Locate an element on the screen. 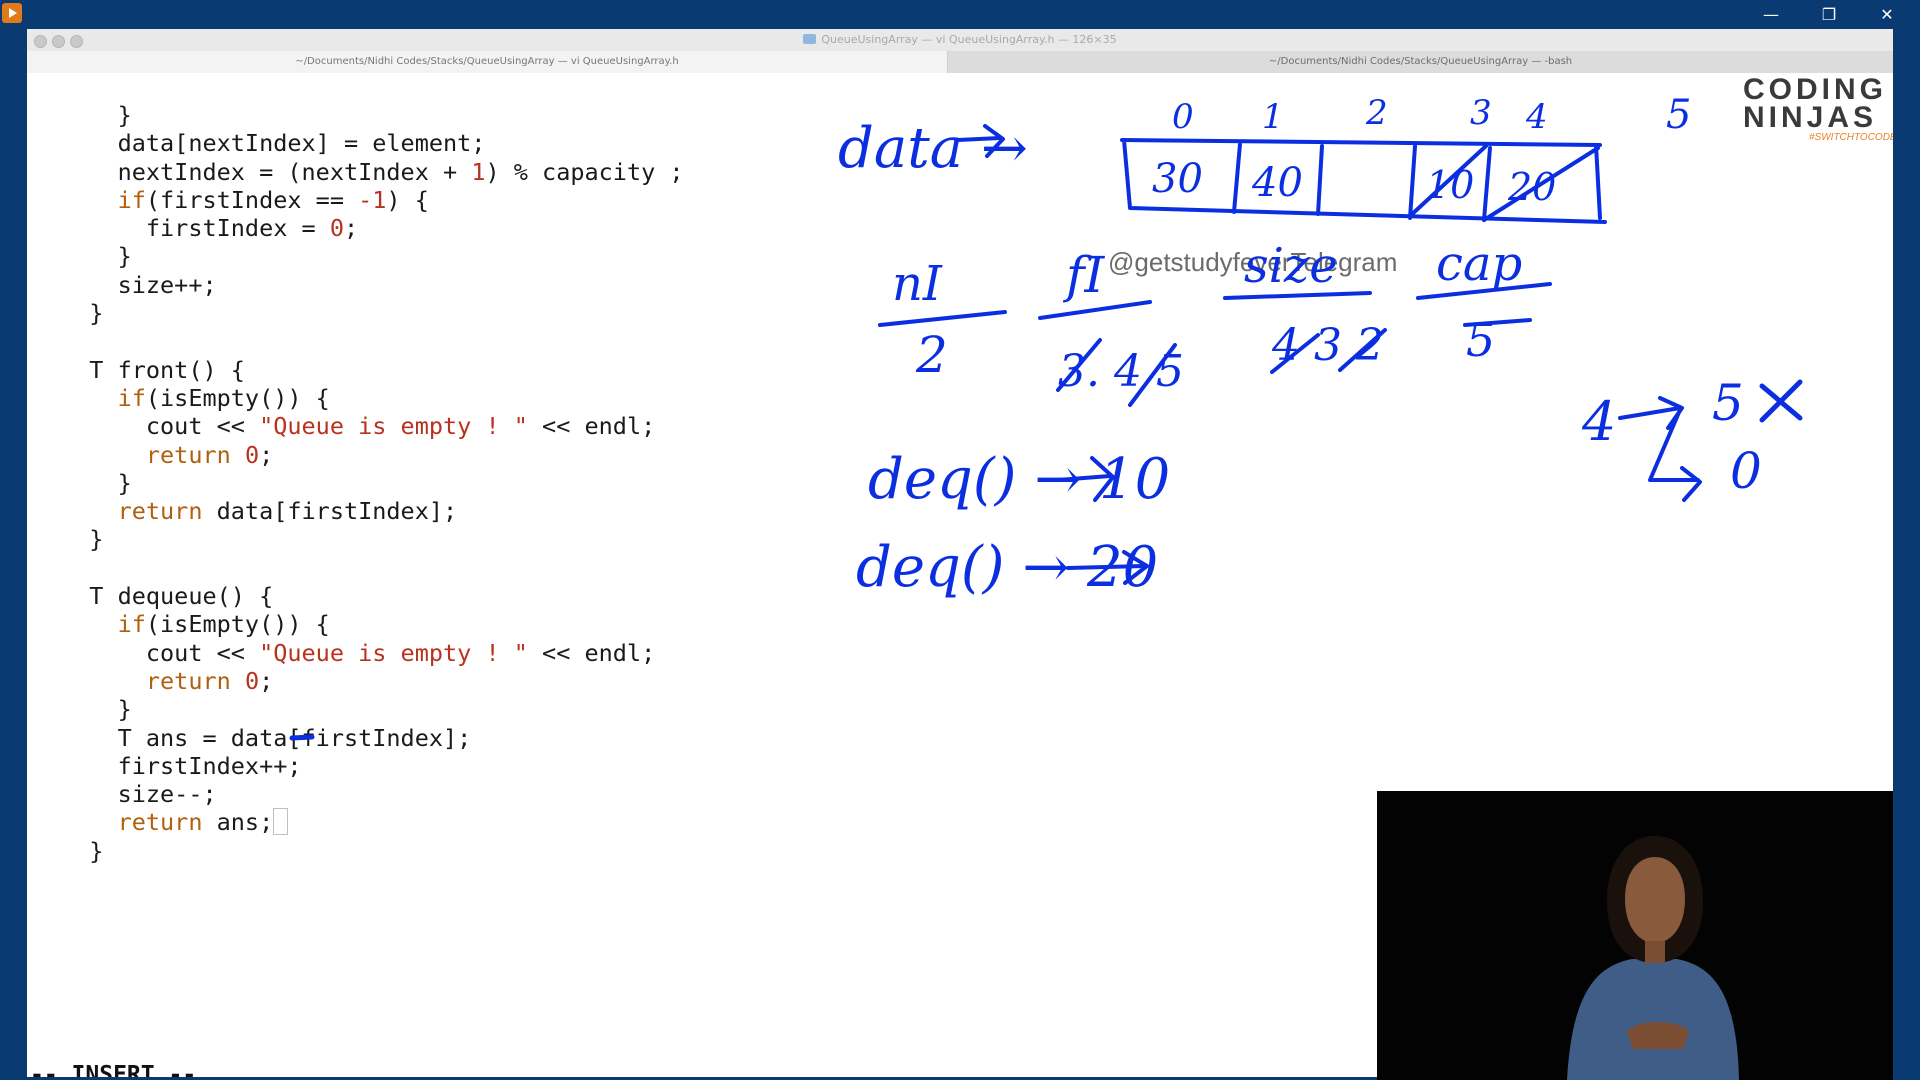 The height and width of the screenshot is (1080, 1920). wrap-arrows is located at coordinates (1660, 449).